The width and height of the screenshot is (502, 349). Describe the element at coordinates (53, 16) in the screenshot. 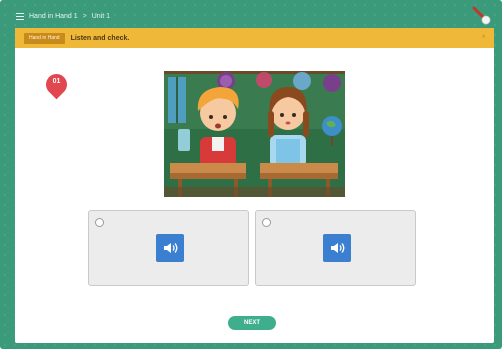

I see `breadcrumb-book: Hand in Hand 1` at that location.